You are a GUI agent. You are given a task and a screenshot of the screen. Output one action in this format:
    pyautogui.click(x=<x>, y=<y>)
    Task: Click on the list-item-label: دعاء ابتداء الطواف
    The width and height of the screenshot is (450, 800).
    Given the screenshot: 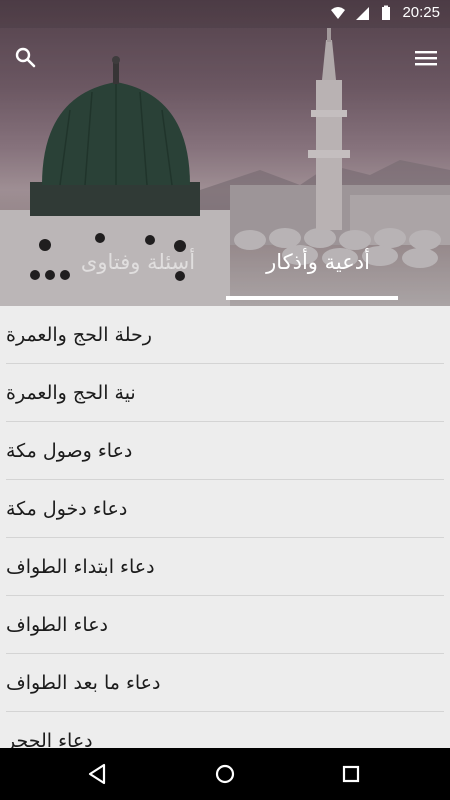 What is the action you would take?
    pyautogui.click(x=80, y=566)
    